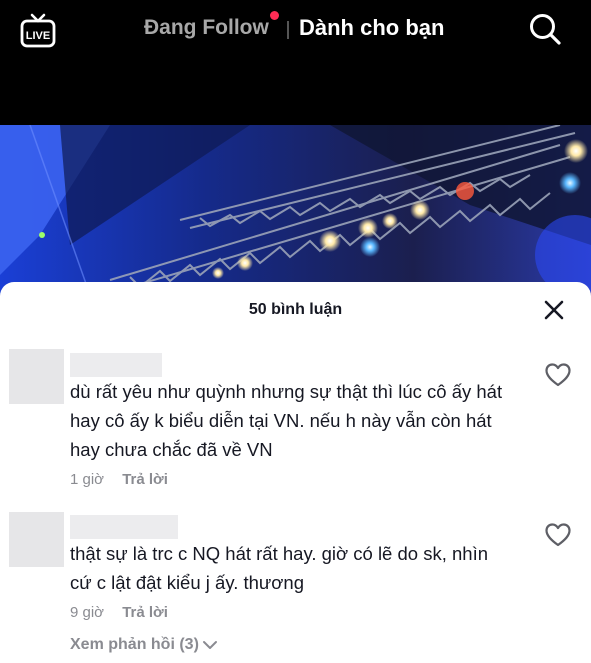  I want to click on tab-for-you: Dành cho bạn, so click(371, 28).